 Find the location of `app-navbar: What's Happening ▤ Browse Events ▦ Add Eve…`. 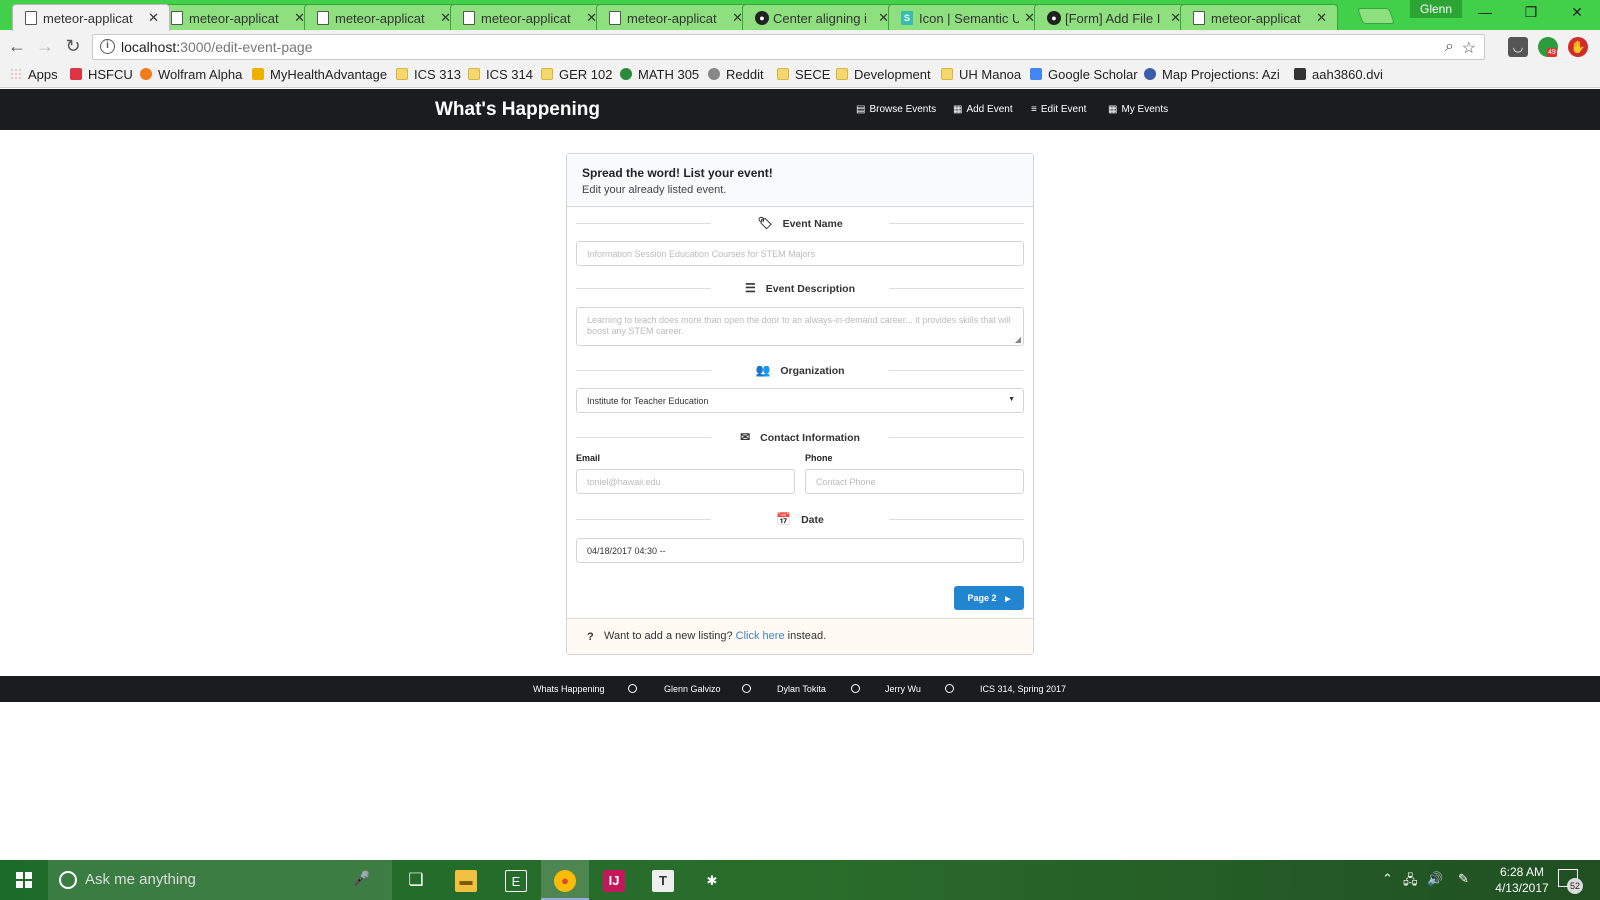

app-navbar: What's Happening ▤ Browse Events ▦ Add Eve… is located at coordinates (800, 109).